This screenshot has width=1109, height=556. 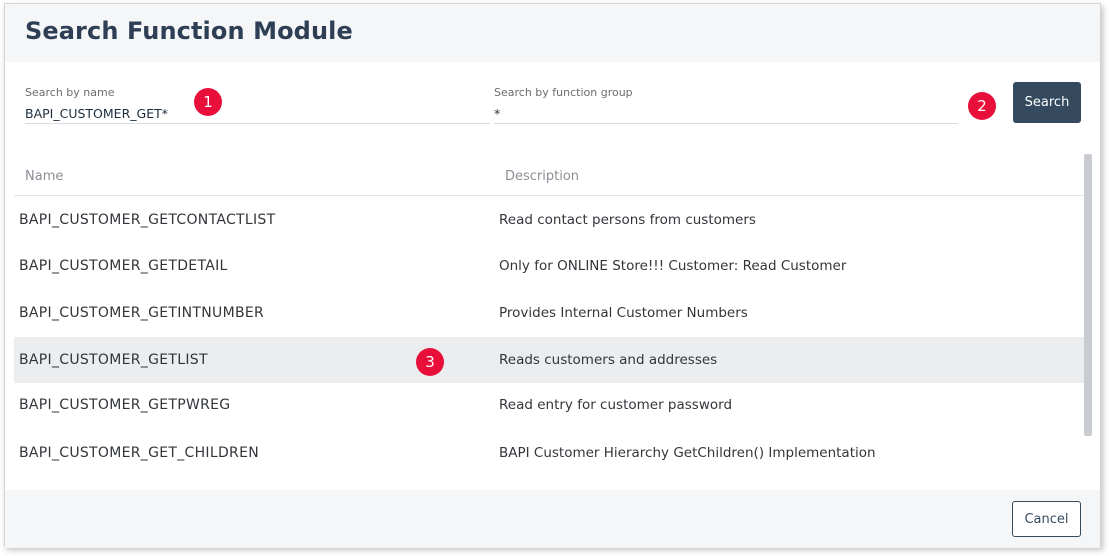 I want to click on row-name: BAPI_CUSTOMER_GETDETAIL, so click(x=123, y=266).